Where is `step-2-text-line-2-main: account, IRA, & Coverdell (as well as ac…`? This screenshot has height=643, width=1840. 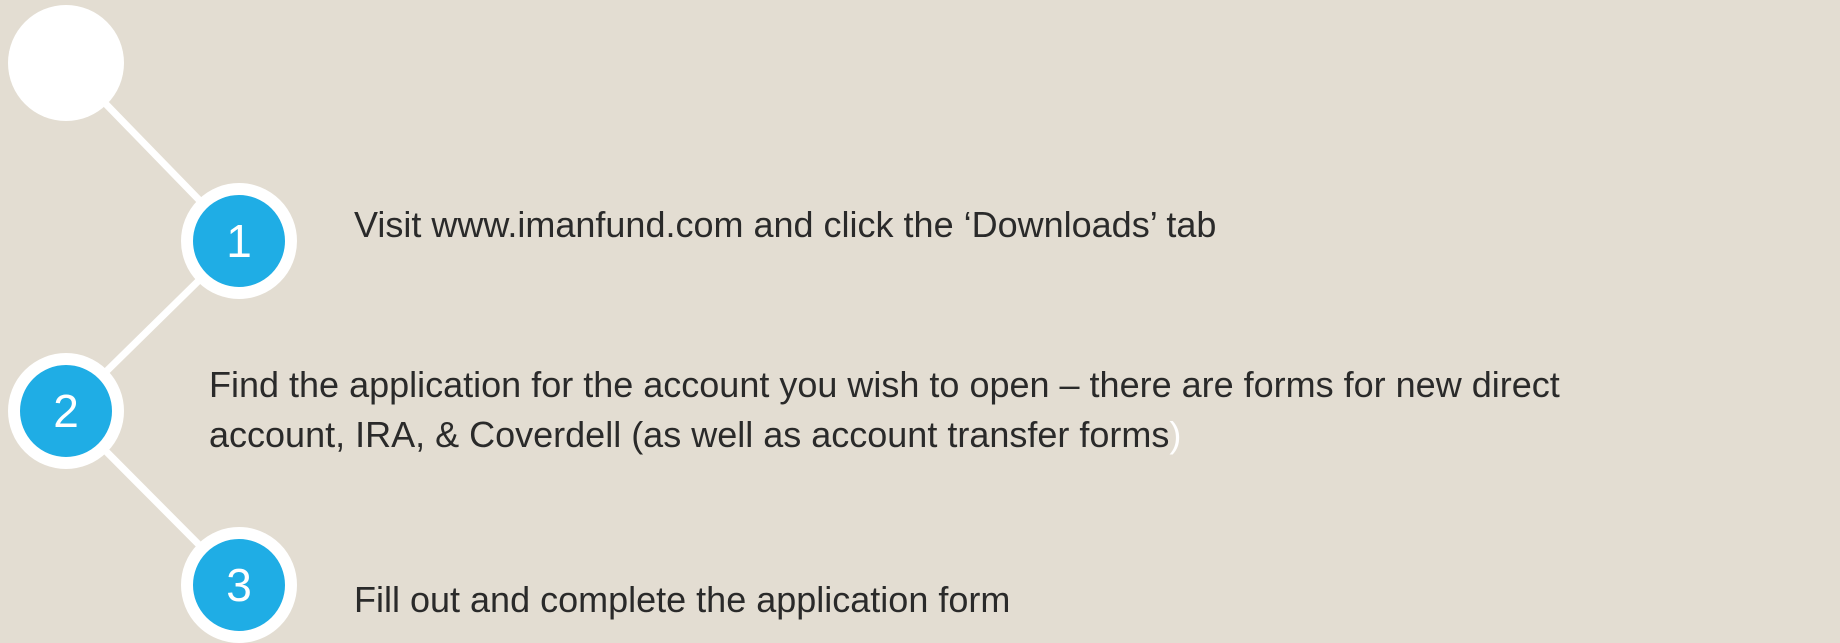 step-2-text-line-2-main: account, IRA, & Coverdell (as well as ac… is located at coordinates (689, 434).